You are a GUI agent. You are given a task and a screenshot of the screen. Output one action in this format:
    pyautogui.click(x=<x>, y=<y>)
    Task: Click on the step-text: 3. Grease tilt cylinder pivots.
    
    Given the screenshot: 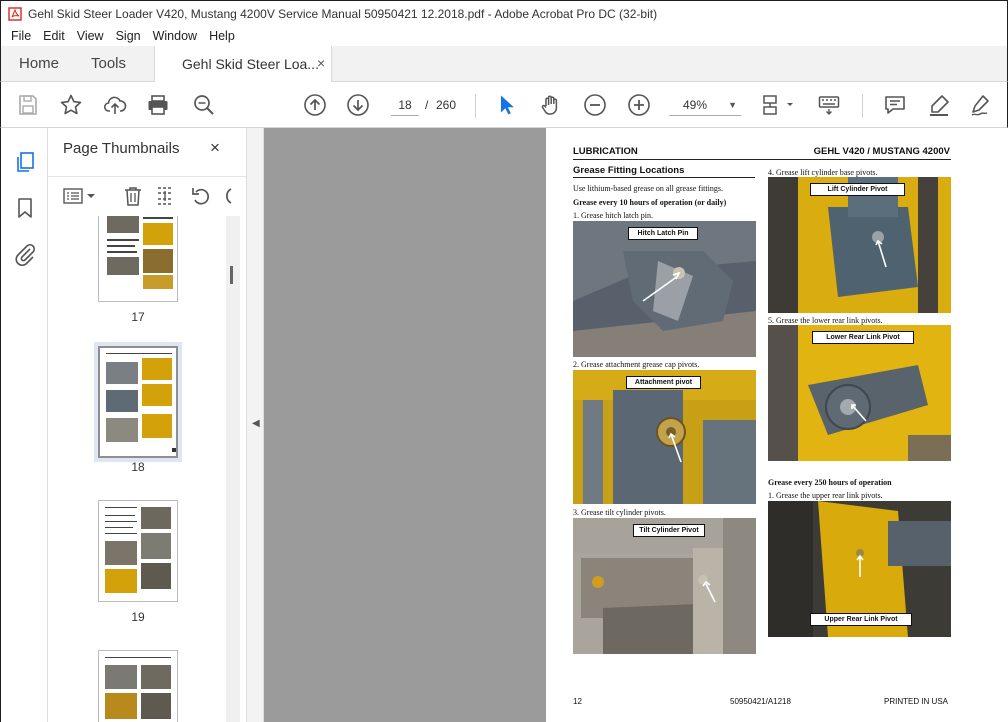 What is the action you would take?
    pyautogui.click(x=619, y=512)
    